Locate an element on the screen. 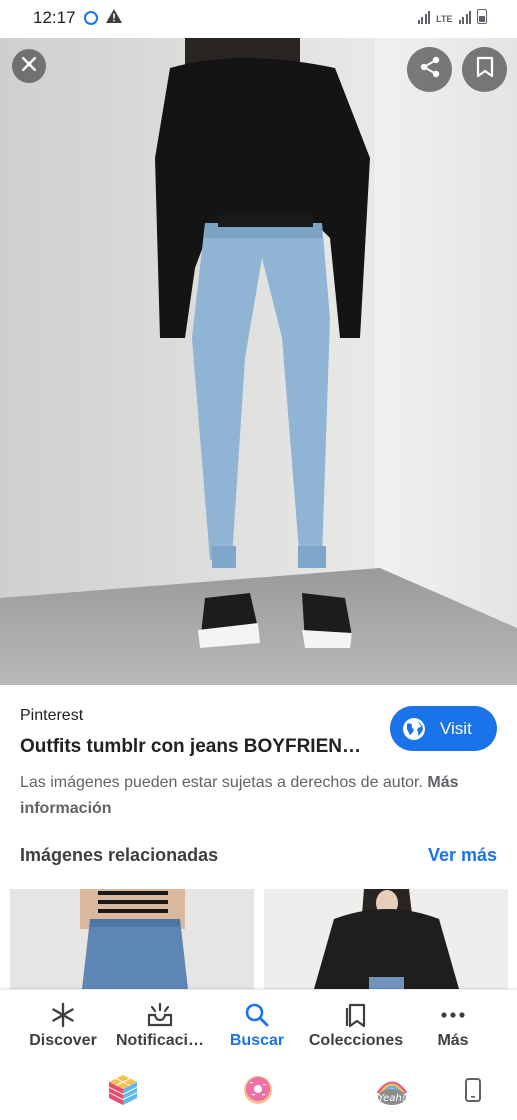 The width and height of the screenshot is (517, 1120). network-type: LTE is located at coordinates (444, 19).